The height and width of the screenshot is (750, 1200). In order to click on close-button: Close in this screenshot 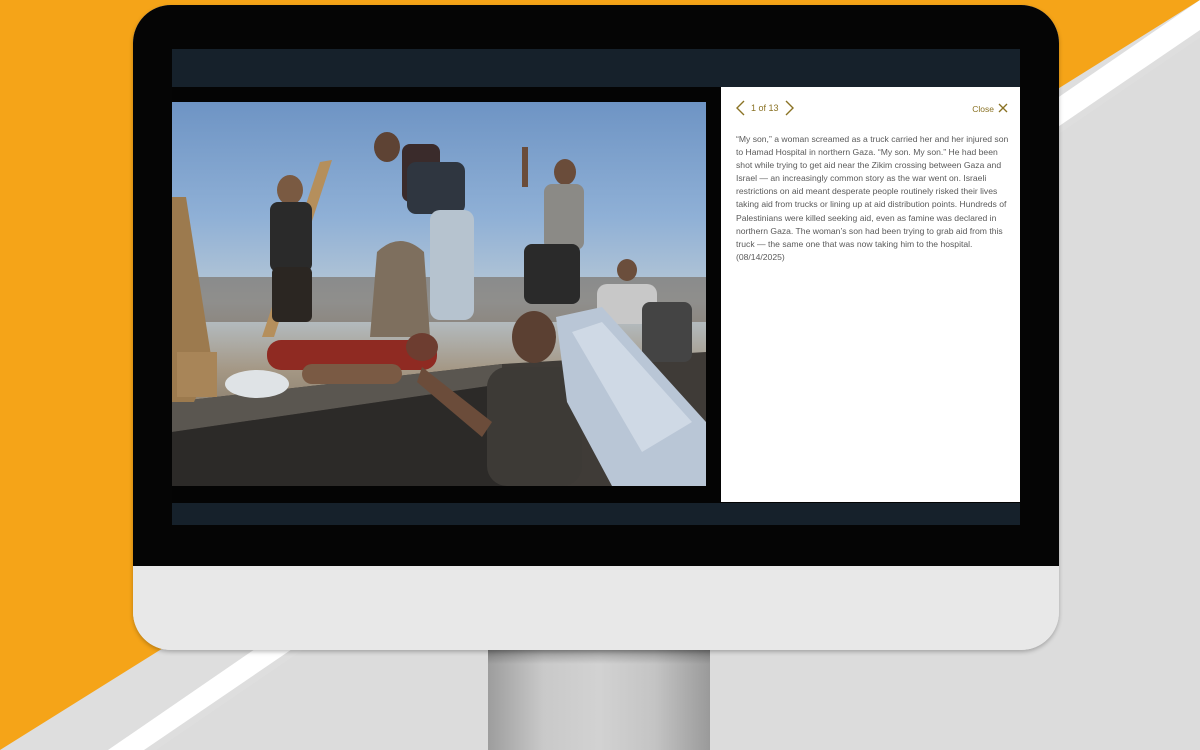, I will do `click(990, 109)`.